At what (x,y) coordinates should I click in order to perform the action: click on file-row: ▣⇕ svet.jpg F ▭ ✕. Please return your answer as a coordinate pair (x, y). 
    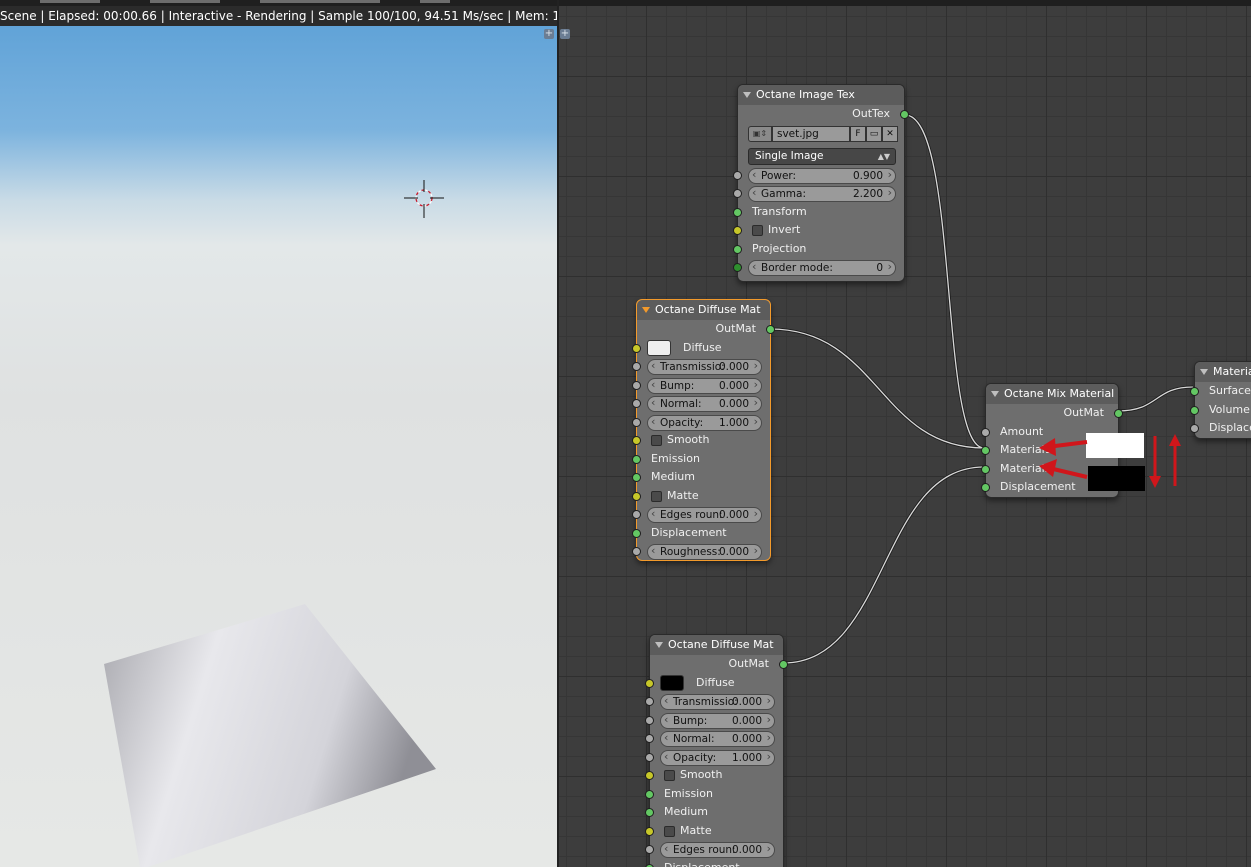
    Looking at the image, I should click on (821, 135).